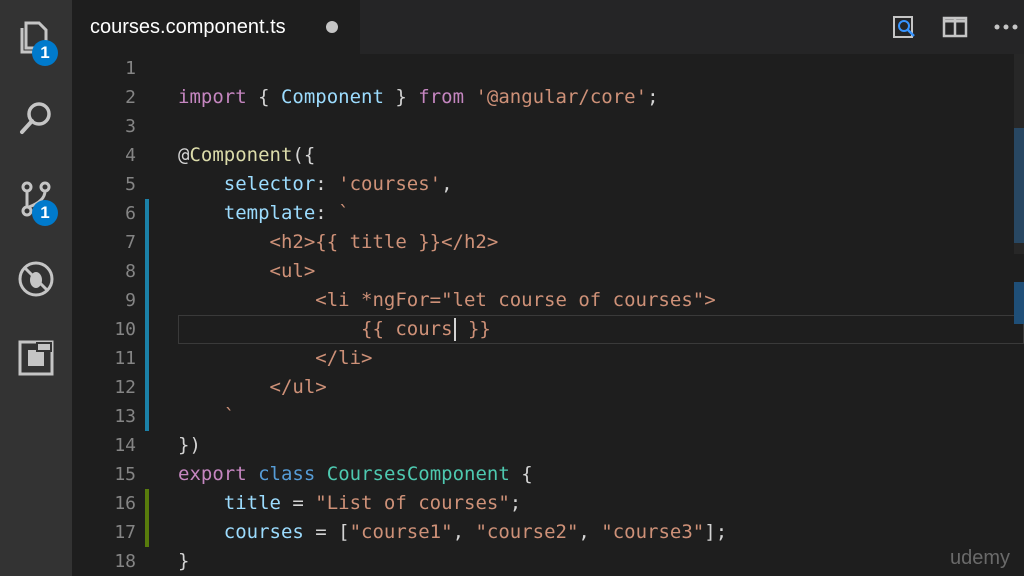  Describe the element at coordinates (130, 184) in the screenshot. I see `line-number: 5` at that location.